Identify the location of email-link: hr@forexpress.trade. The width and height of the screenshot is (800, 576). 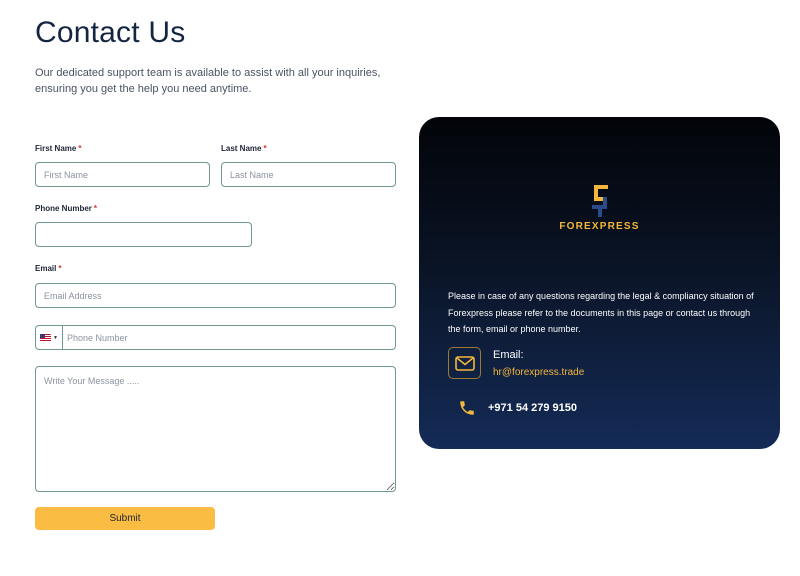
(538, 372).